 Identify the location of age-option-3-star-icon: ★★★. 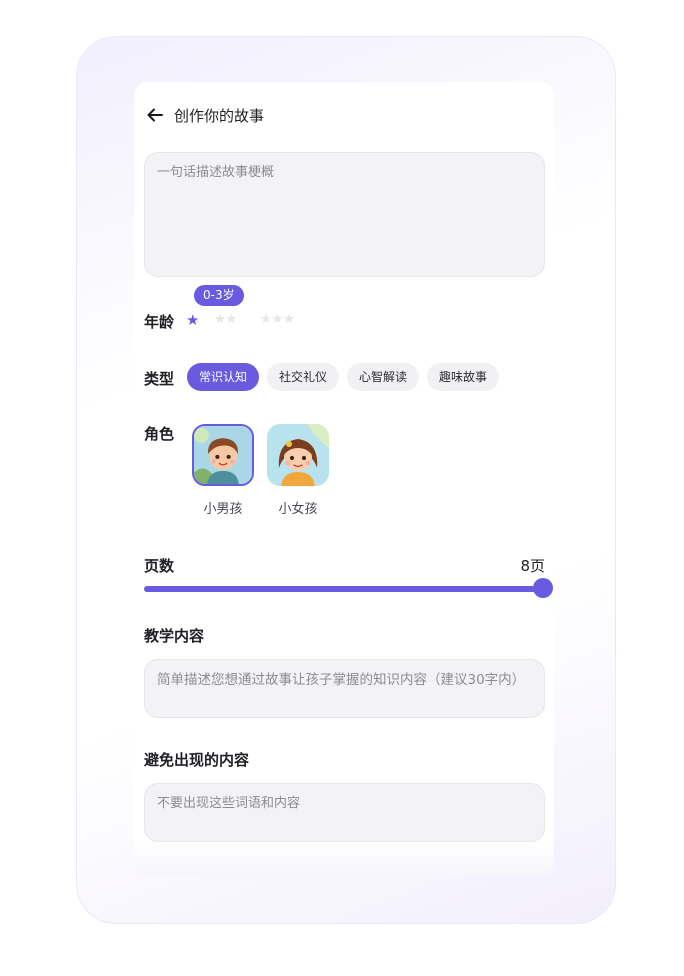
(277, 320).